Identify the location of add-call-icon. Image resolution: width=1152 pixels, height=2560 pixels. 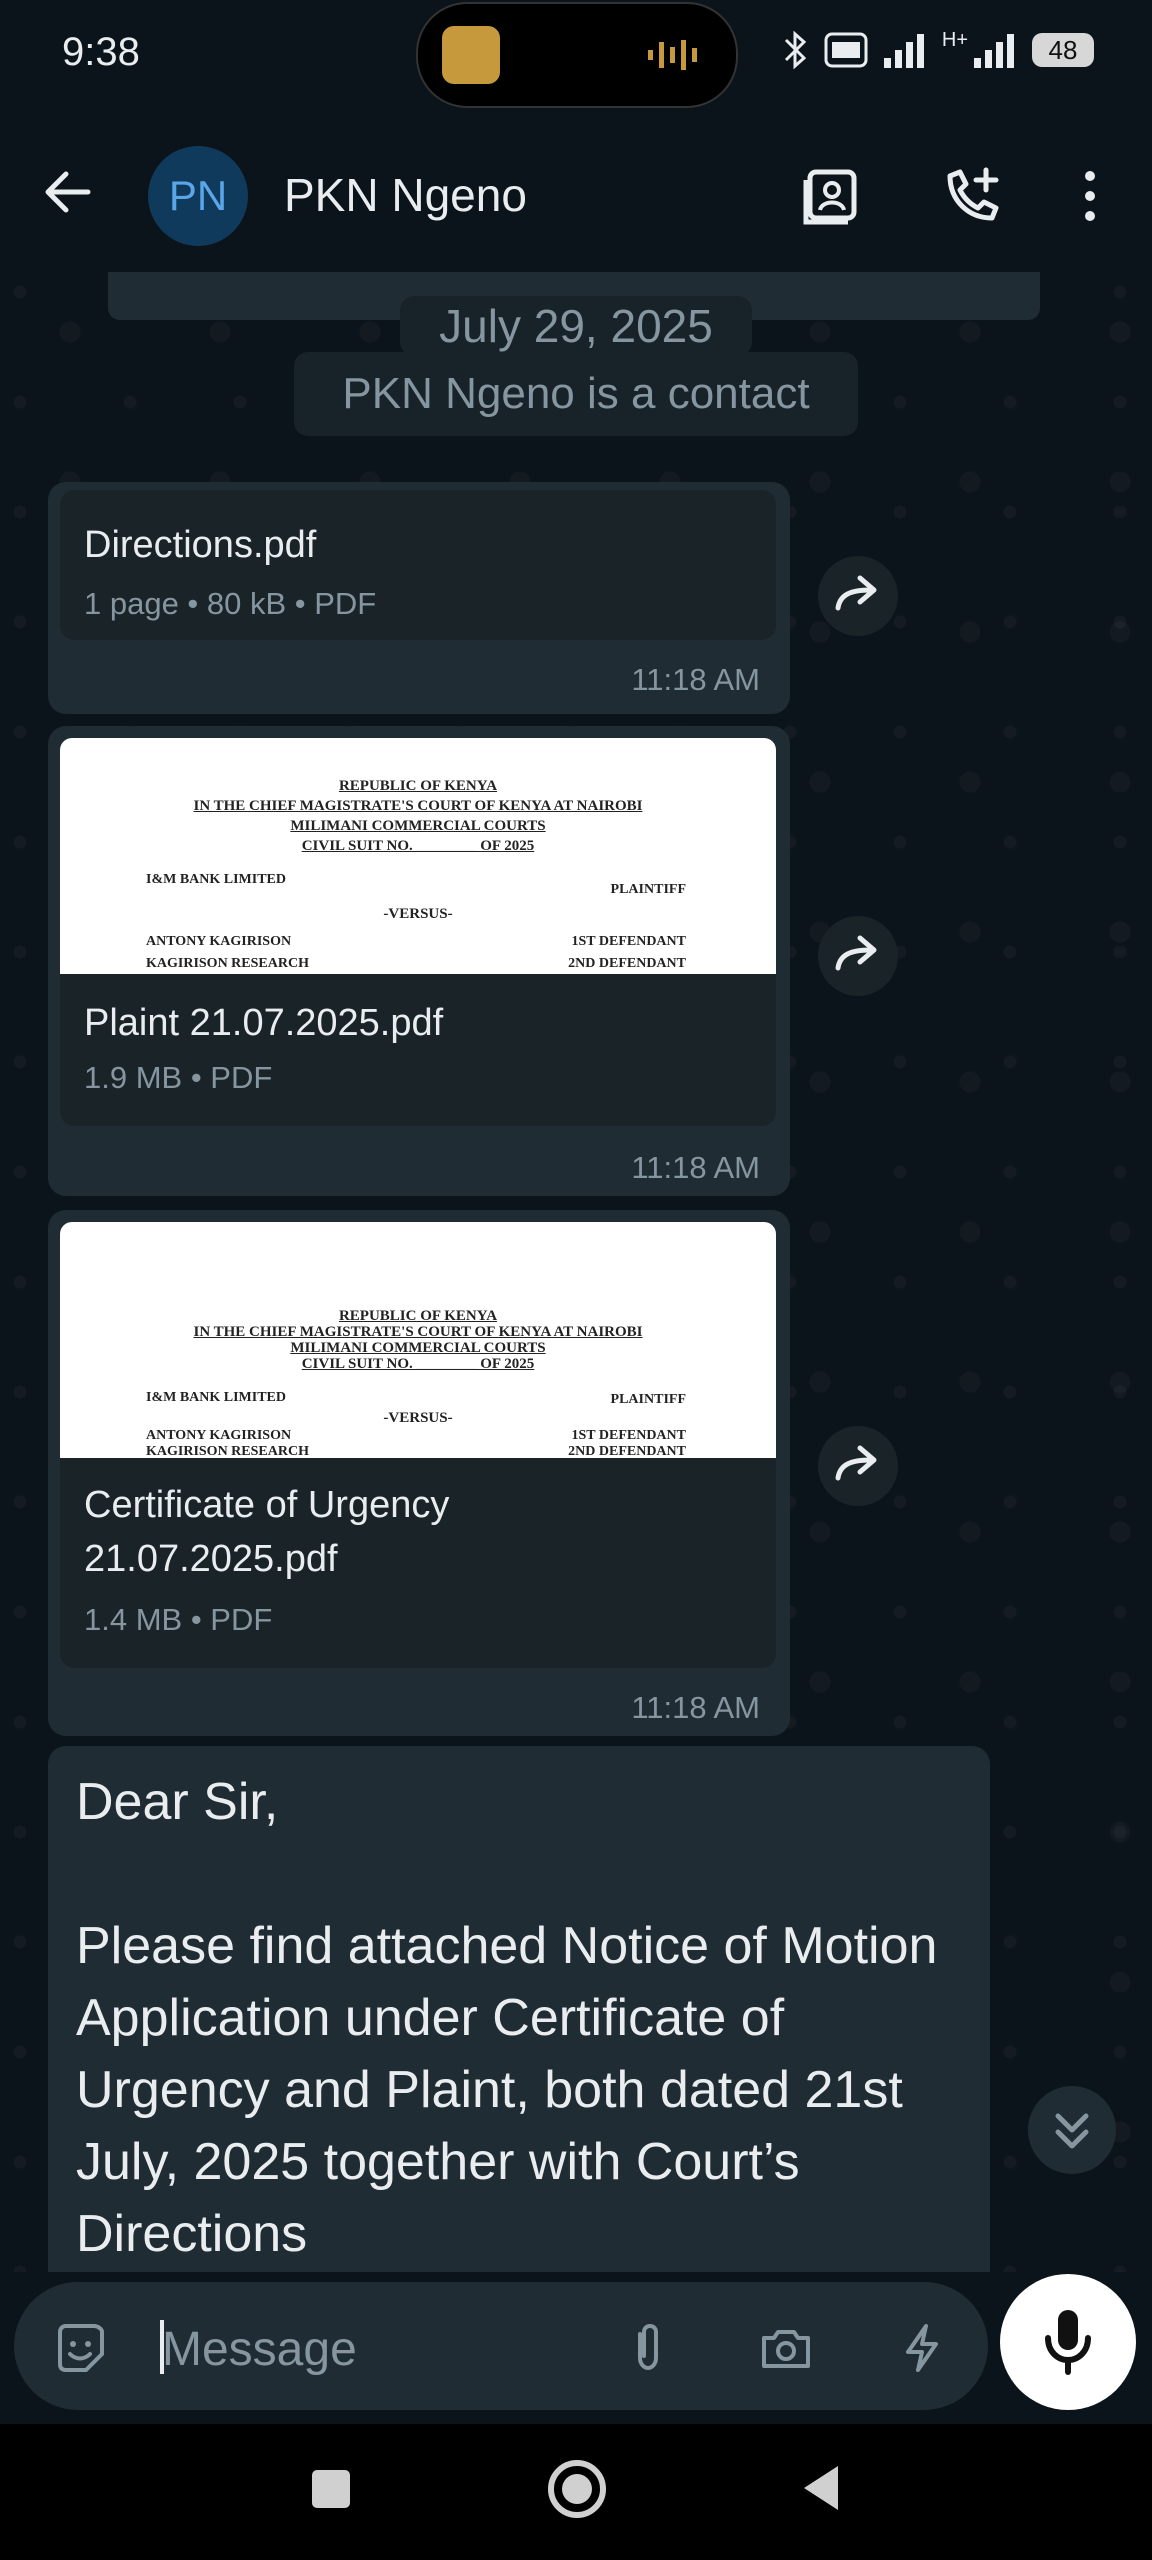
(972, 196).